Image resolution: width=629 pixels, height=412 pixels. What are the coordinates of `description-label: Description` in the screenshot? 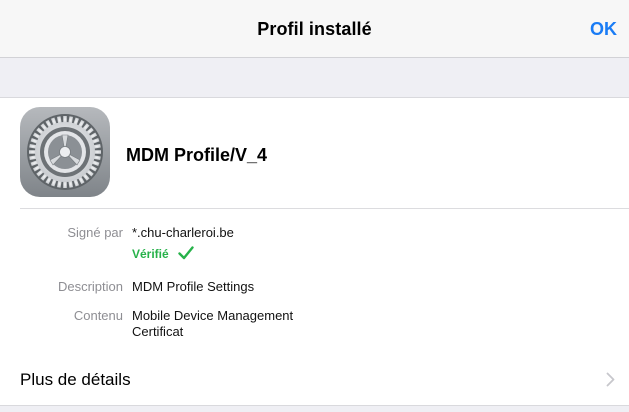 It's located at (90, 286).